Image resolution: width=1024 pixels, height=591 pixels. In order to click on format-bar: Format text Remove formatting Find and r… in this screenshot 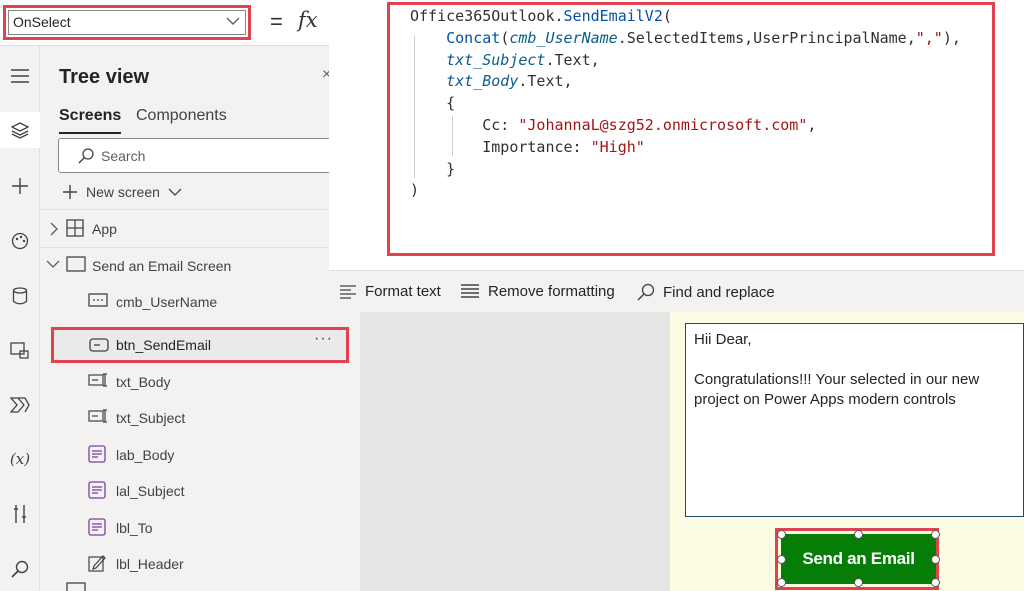, I will do `click(676, 291)`.